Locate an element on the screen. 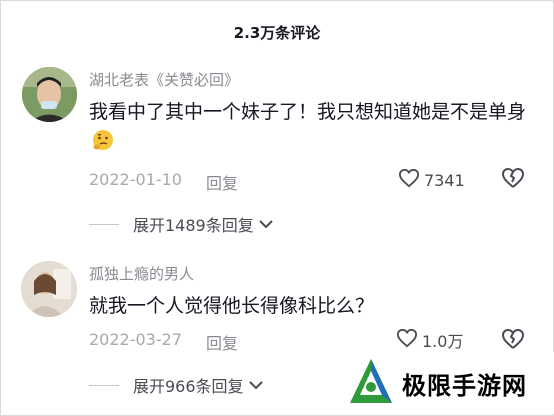 Image resolution: width=554 pixels, height=416 pixels. comment-count-title: 2.3万条评论 is located at coordinates (277, 33).